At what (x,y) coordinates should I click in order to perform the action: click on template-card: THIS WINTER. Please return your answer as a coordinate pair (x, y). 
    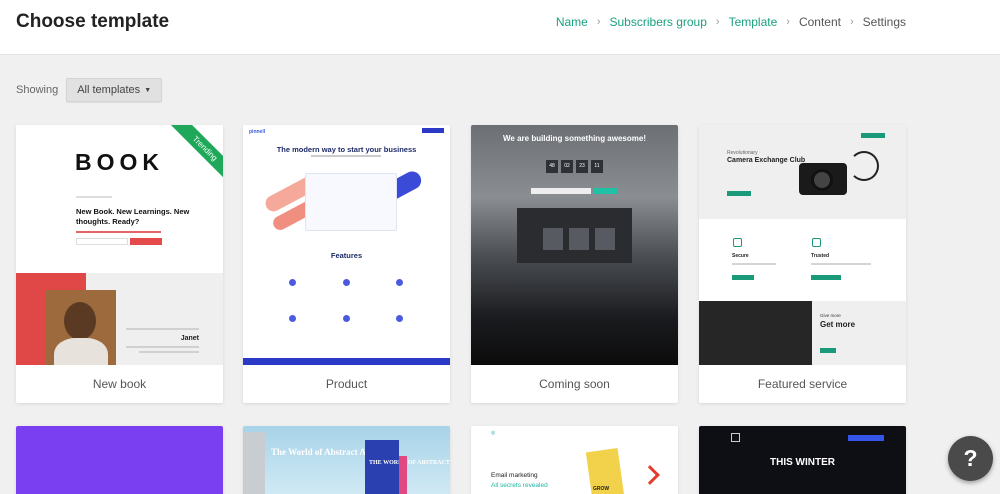
    Looking at the image, I should click on (802, 460).